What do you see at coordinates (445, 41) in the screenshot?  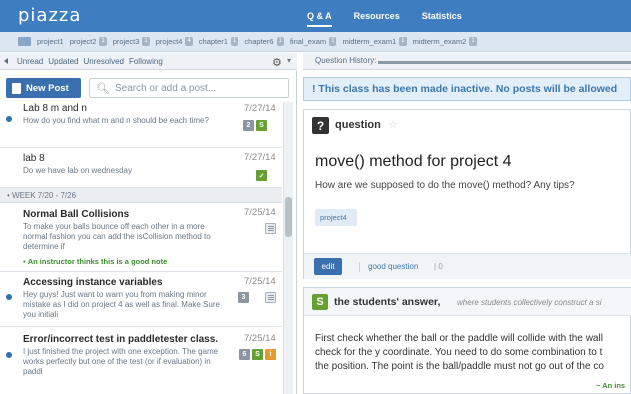 I see `folder-midterm-exam2: midterm_exam2 1` at bounding box center [445, 41].